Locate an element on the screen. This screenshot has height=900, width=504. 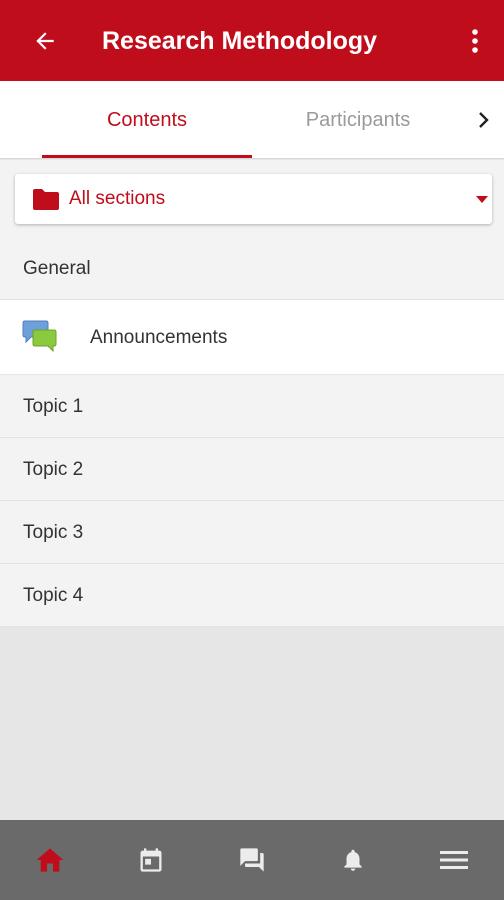
section-header-topic-4: Topic 4 is located at coordinates (252, 595).